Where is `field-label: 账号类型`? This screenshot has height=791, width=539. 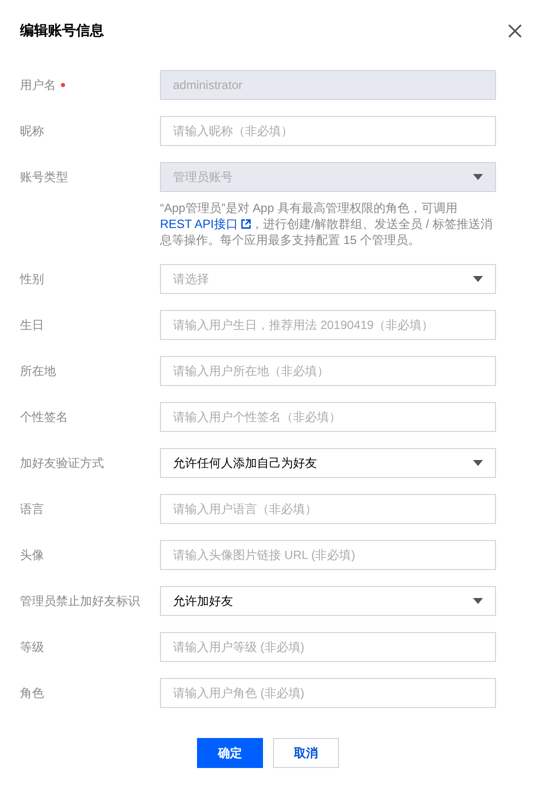 field-label: 账号类型 is located at coordinates (44, 177).